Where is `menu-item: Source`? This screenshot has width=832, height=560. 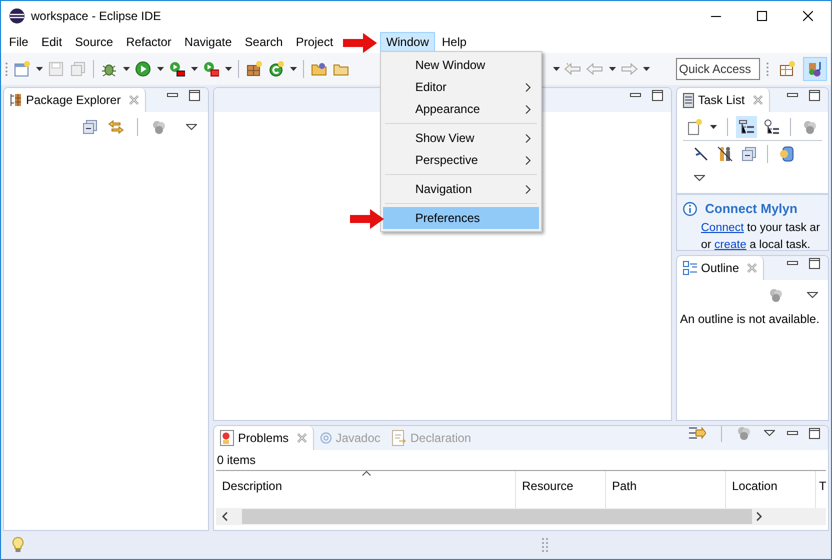 menu-item: Source is located at coordinates (94, 42).